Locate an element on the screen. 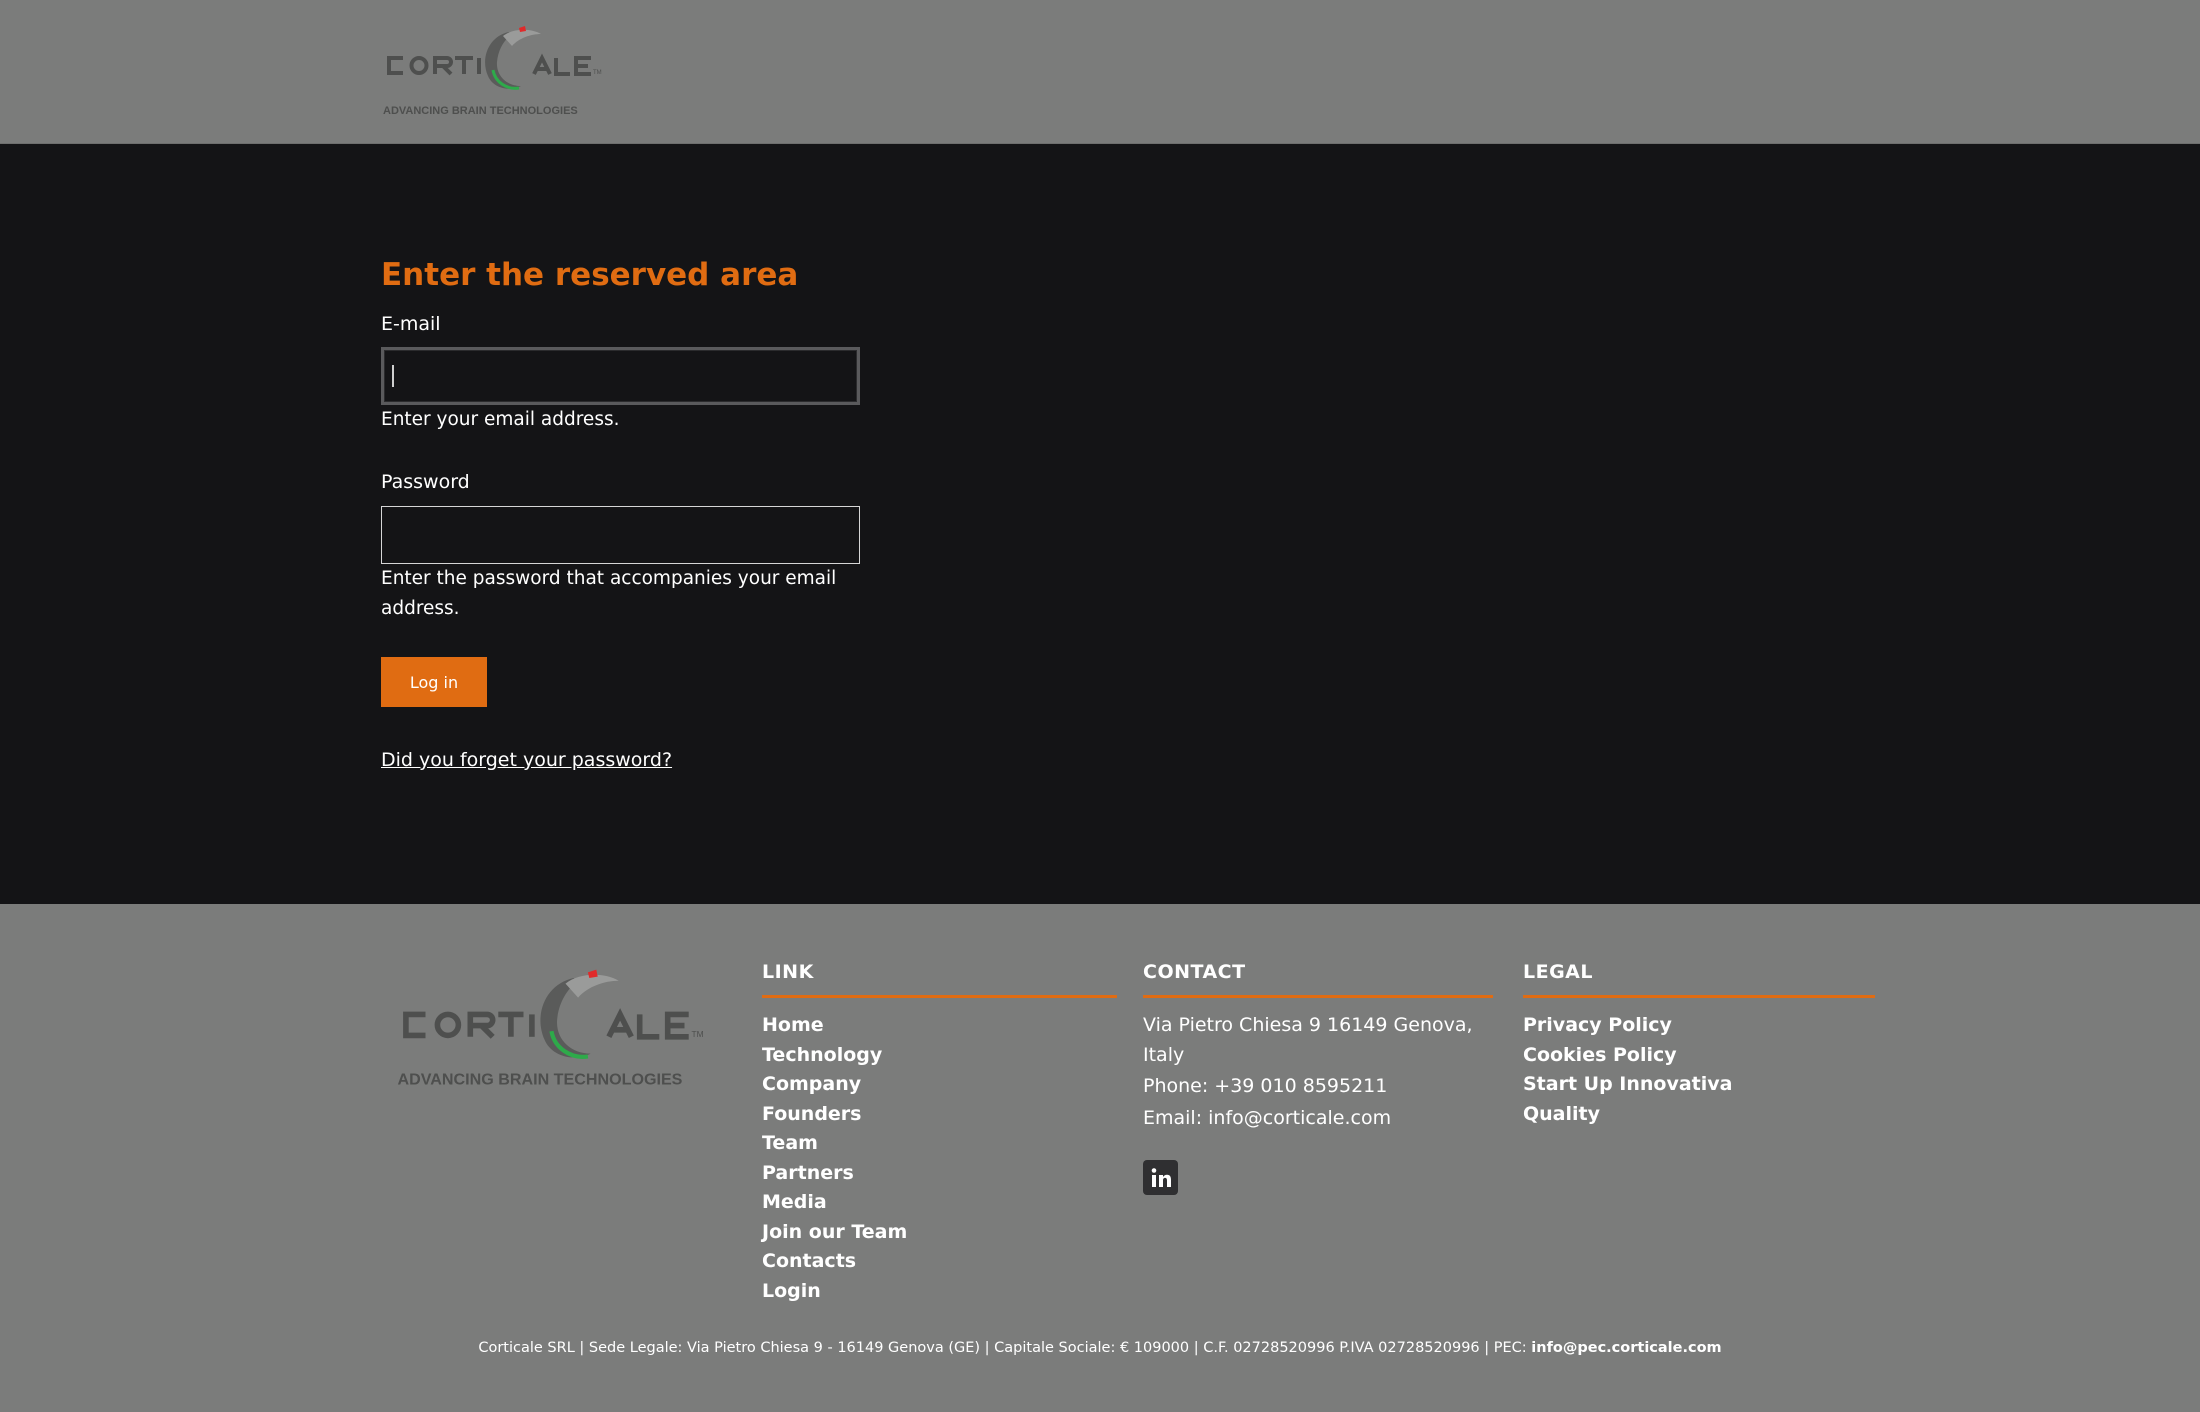 The height and width of the screenshot is (1412, 2200). contact-phone: Phone: +39 010 8595211 is located at coordinates (1265, 1086).